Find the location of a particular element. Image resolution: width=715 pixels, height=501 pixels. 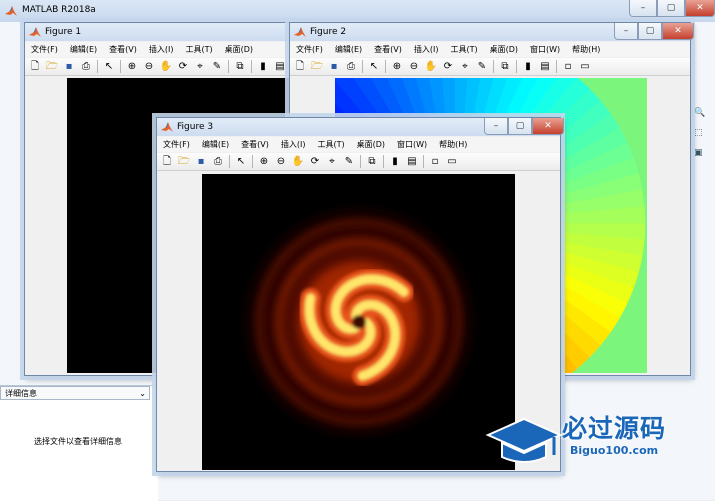

figure-2-titlebar: Figure 2 – ▢ ✕ is located at coordinates (492, 32).